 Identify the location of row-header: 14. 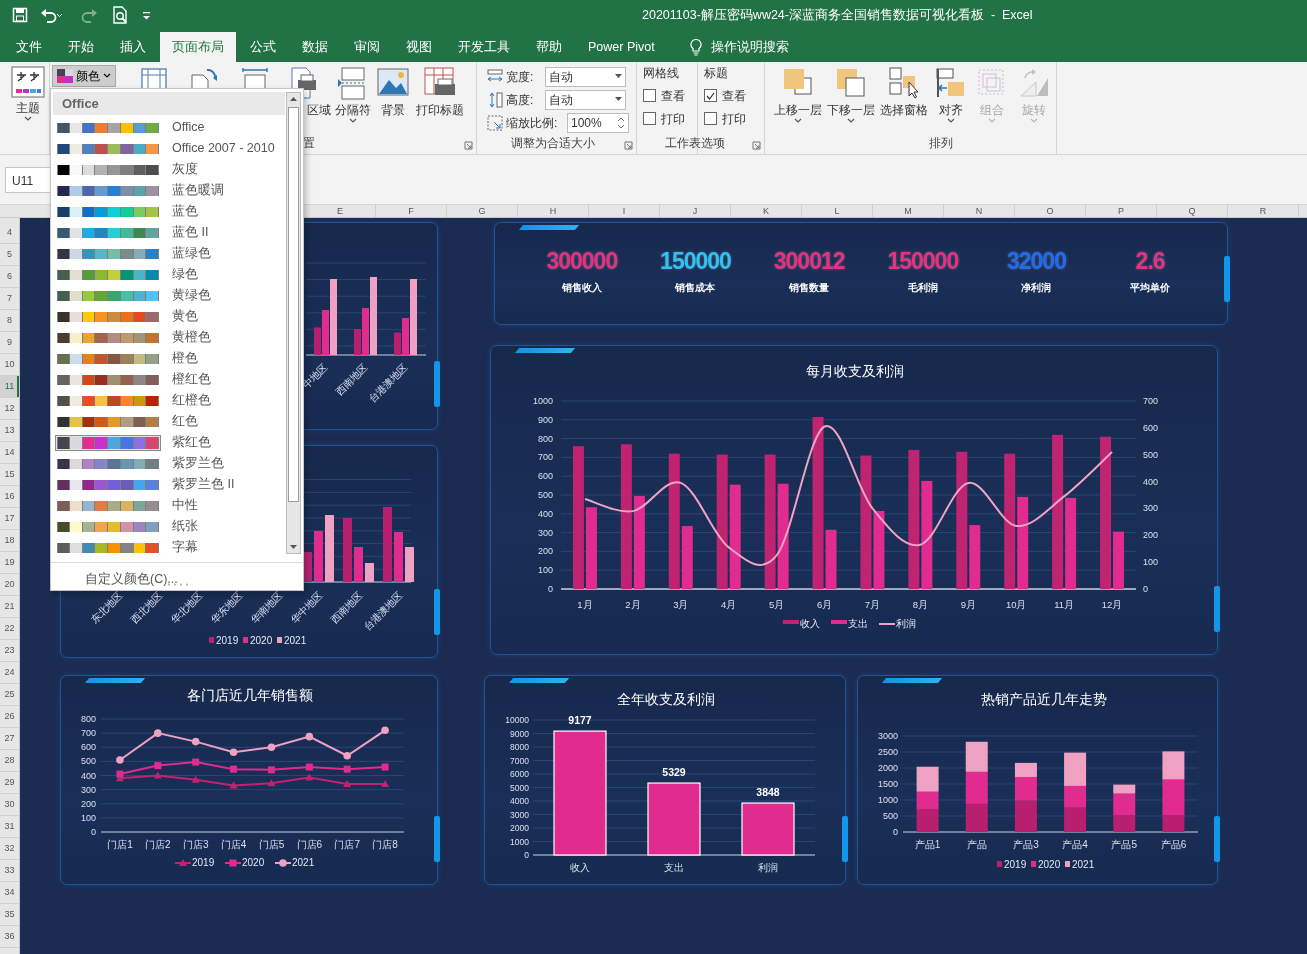
(9, 453).